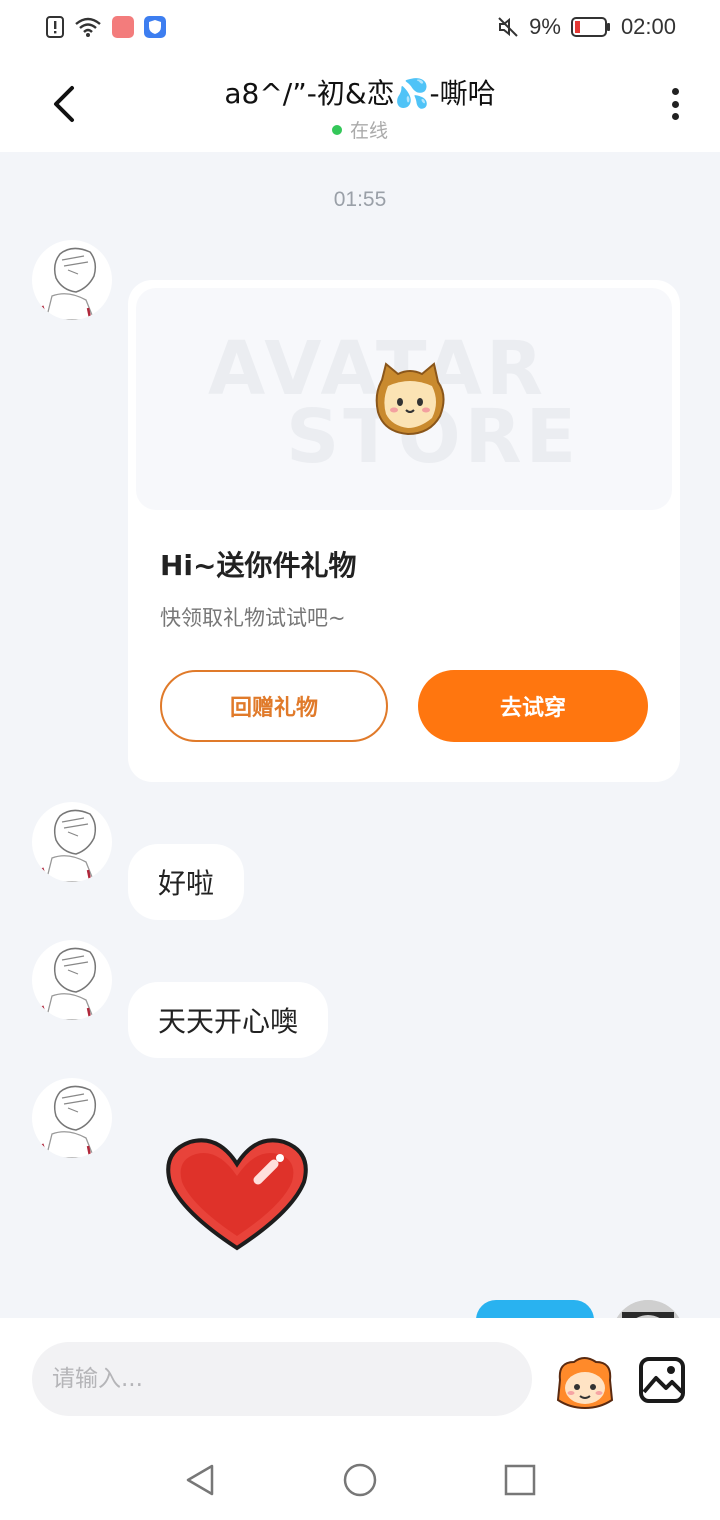 The height and width of the screenshot is (1520, 720). I want to click on huawei-app-icon, so click(123, 27).